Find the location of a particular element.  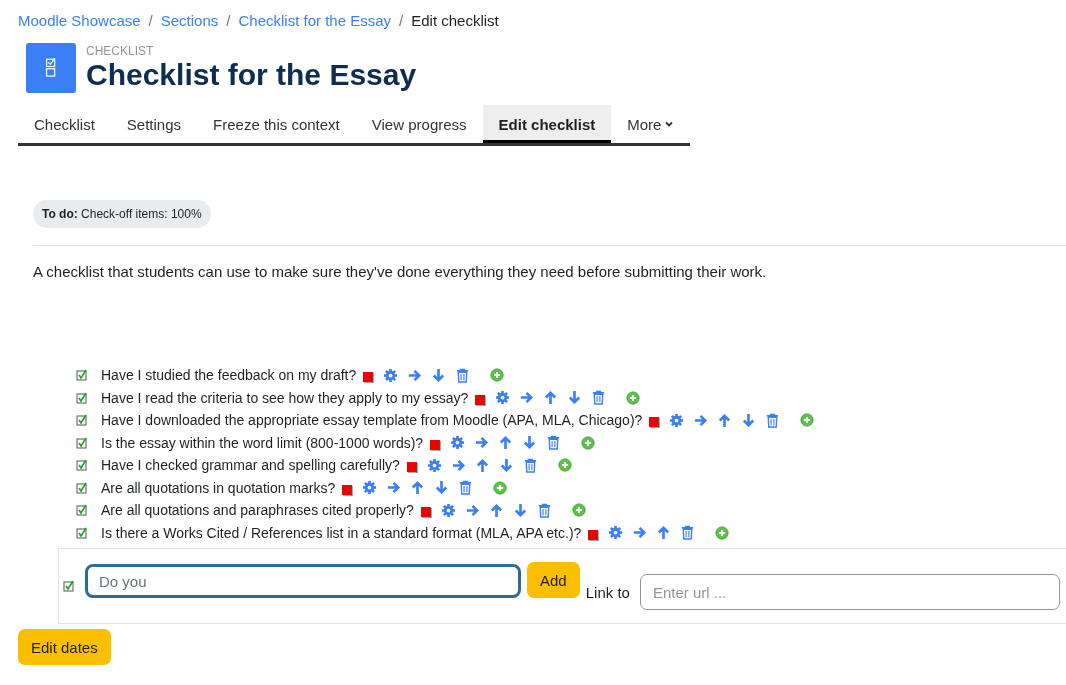

description-text: A checklist that students can use to make sure they've done everything they need before submitting their work. is located at coordinates (400, 271).